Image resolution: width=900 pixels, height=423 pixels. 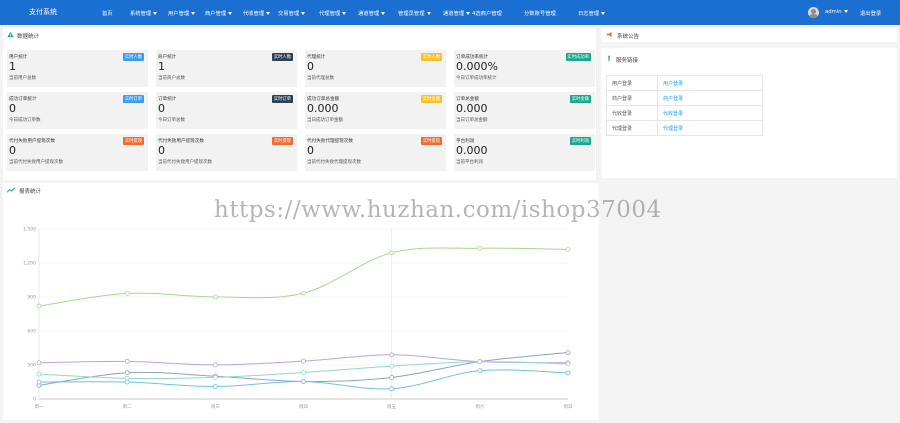 What do you see at coordinates (22, 78) in the screenshot?
I see `stat-desc: 当前用户总数` at bounding box center [22, 78].